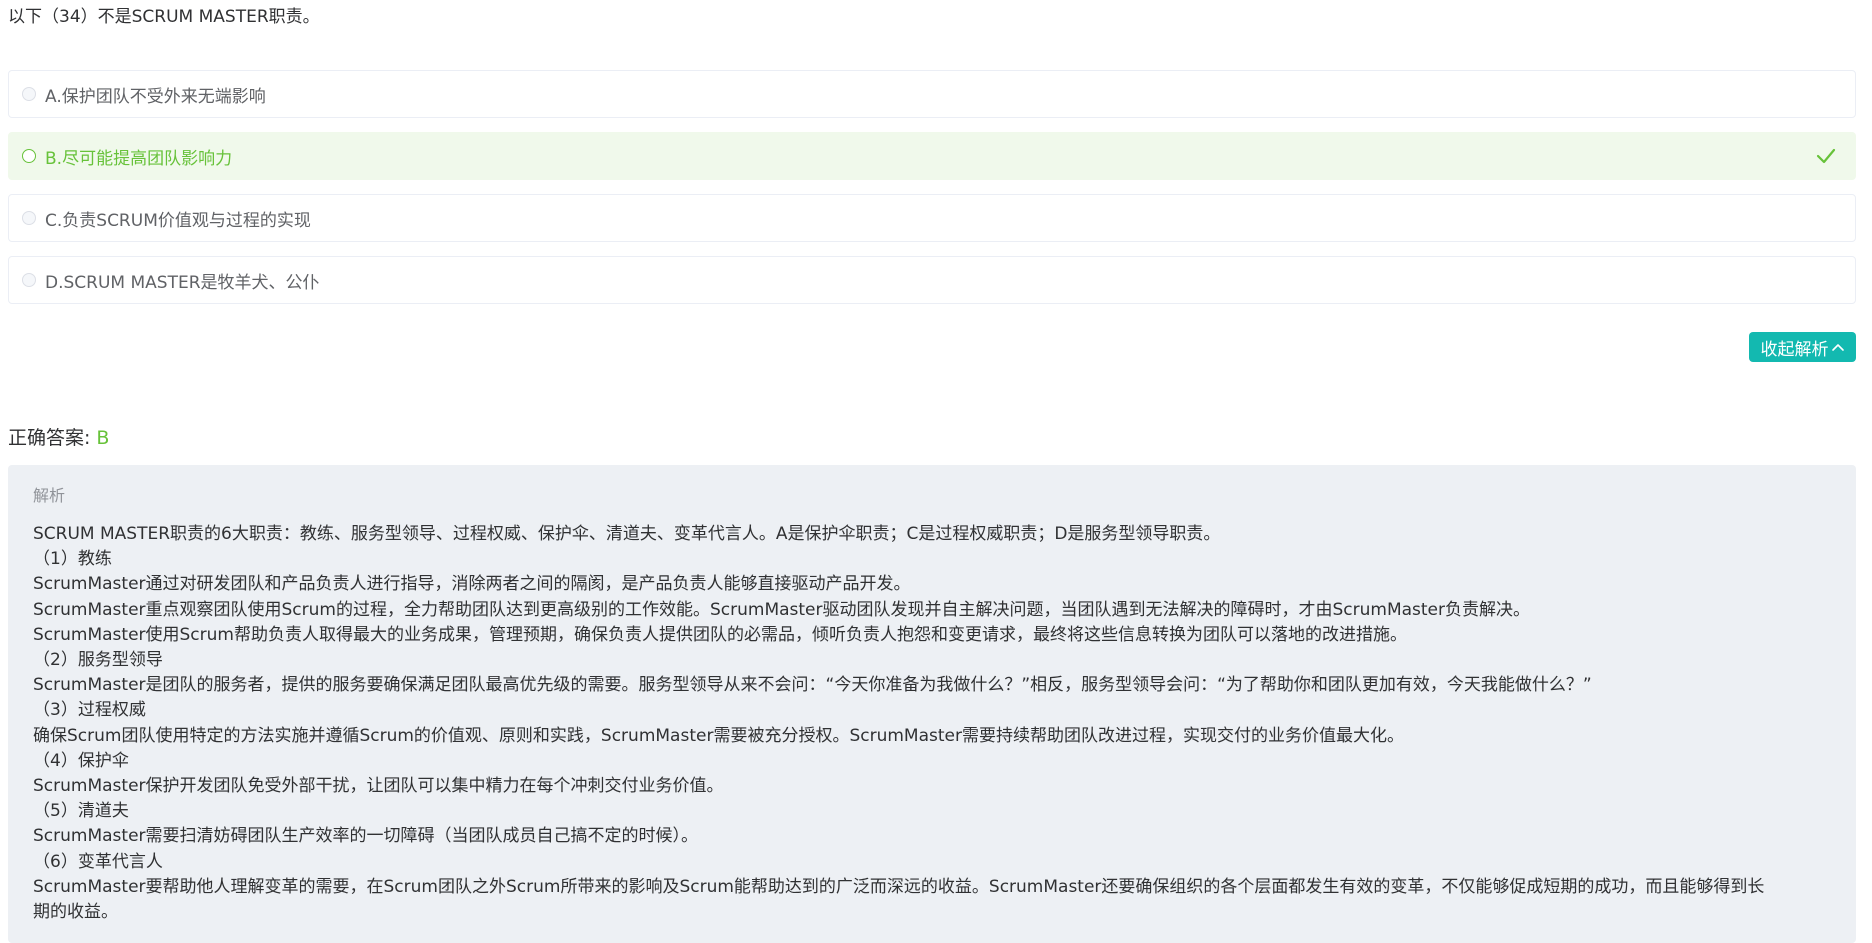 This screenshot has height=943, width=1872. I want to click on option-label: B.尽可能提高团队影响力, so click(139, 158).